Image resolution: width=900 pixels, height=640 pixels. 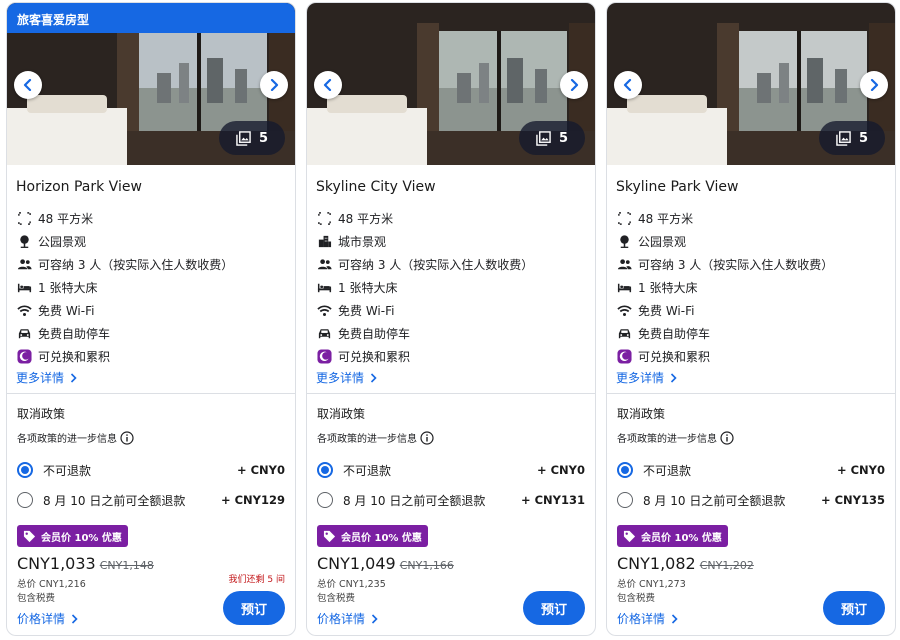 What do you see at coordinates (751, 264) in the screenshot?
I see `amenity-item: 可容纳 3 人（按实际入住人数收费）` at bounding box center [751, 264].